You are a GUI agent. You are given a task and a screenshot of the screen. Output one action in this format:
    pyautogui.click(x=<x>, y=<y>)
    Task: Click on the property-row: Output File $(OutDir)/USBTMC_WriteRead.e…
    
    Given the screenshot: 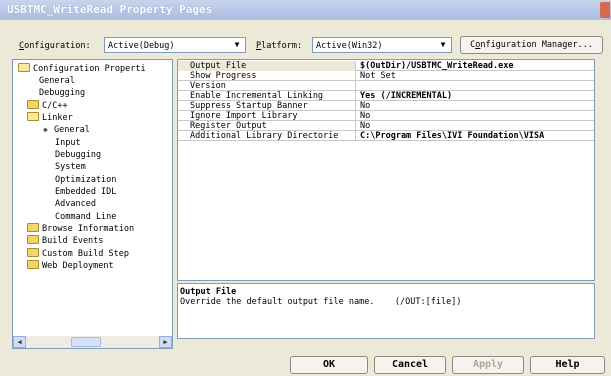 What is the action you would take?
    pyautogui.click(x=386, y=66)
    